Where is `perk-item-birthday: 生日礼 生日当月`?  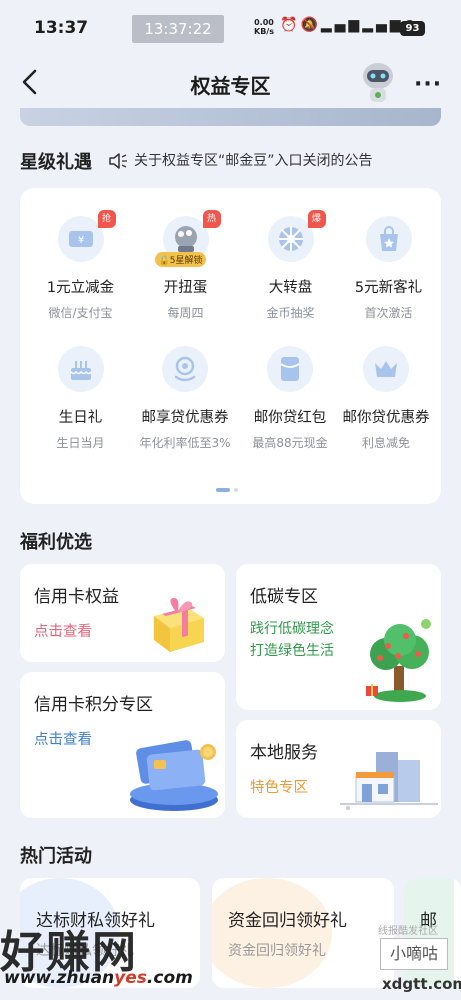
perk-item-birthday: 生日礼 生日当月 is located at coordinates (80, 398).